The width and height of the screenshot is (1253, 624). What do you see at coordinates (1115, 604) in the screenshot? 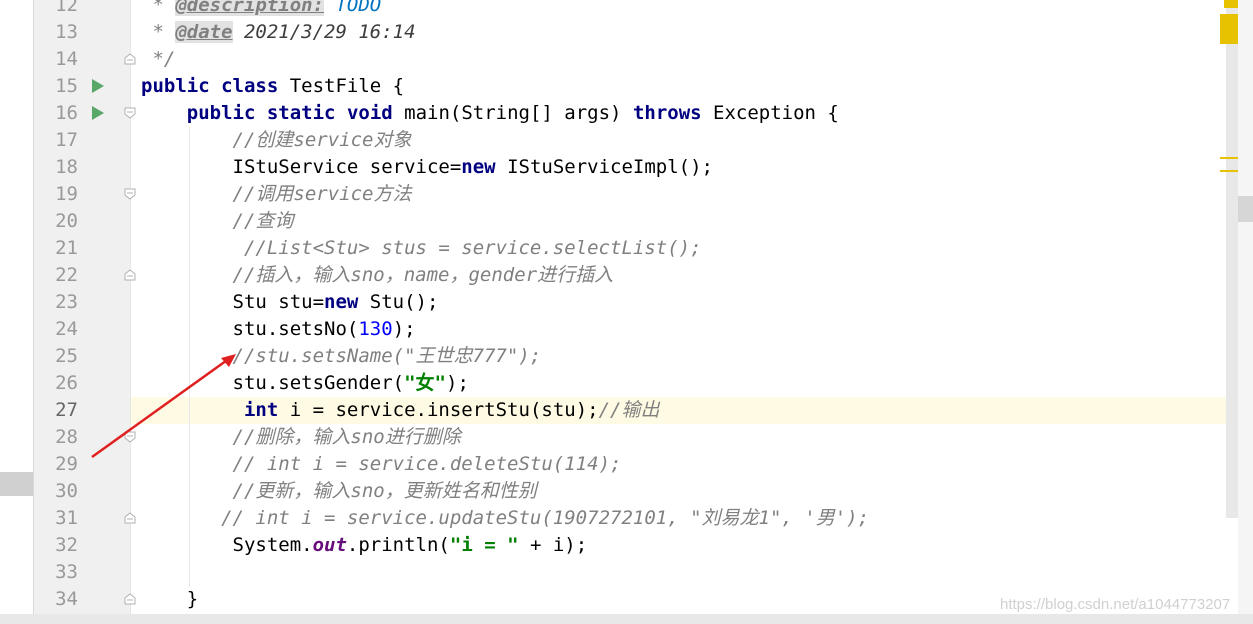
I see `watermark: https://blog.csdn.net/a1044773207` at bounding box center [1115, 604].